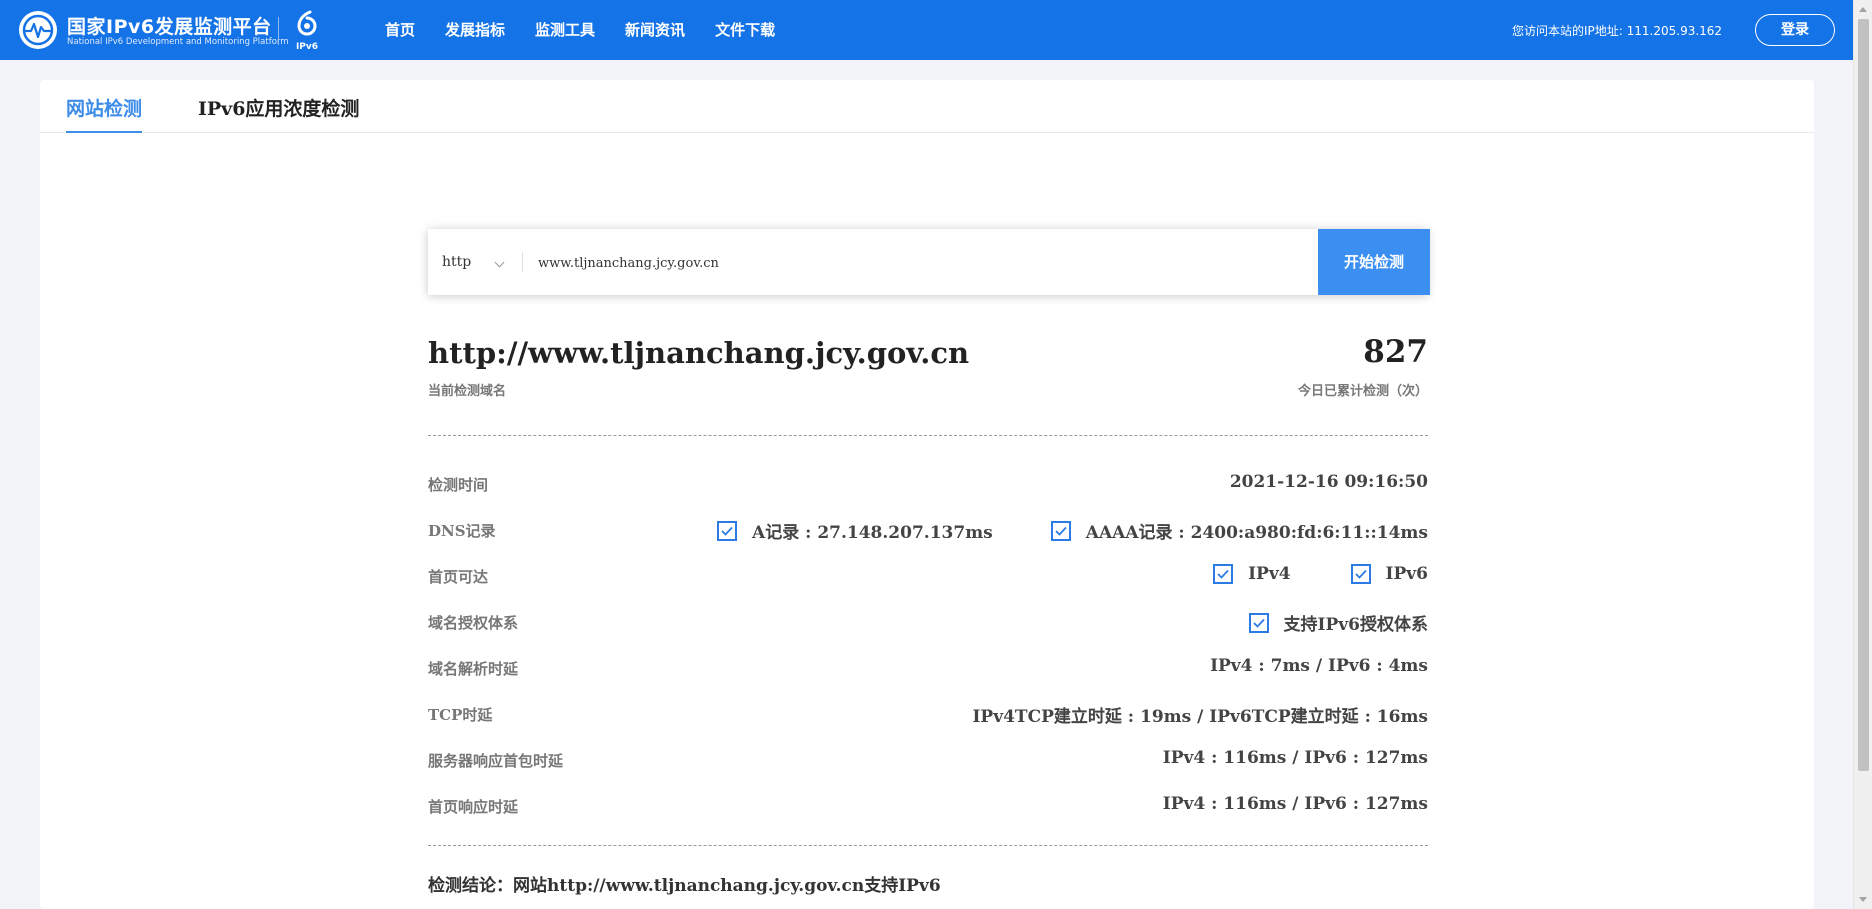 This screenshot has width=1872, height=909. I want to click on row-homepage-reachable: 首页可达 IPv4 IPv6, so click(928, 575).